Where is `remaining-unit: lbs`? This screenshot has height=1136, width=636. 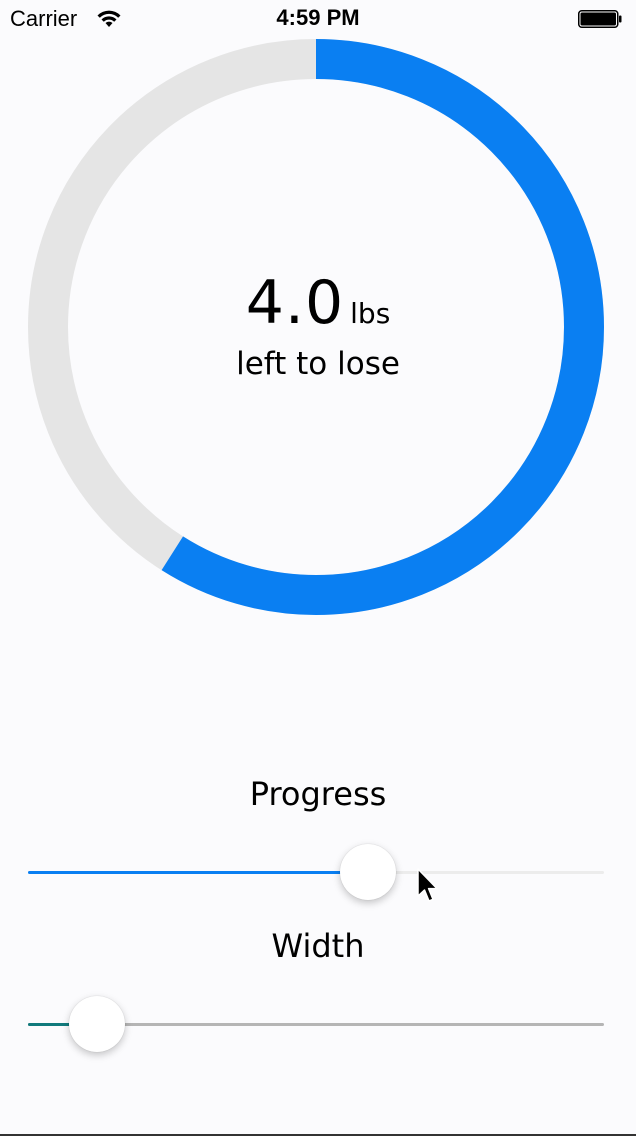 remaining-unit: lbs is located at coordinates (370, 313).